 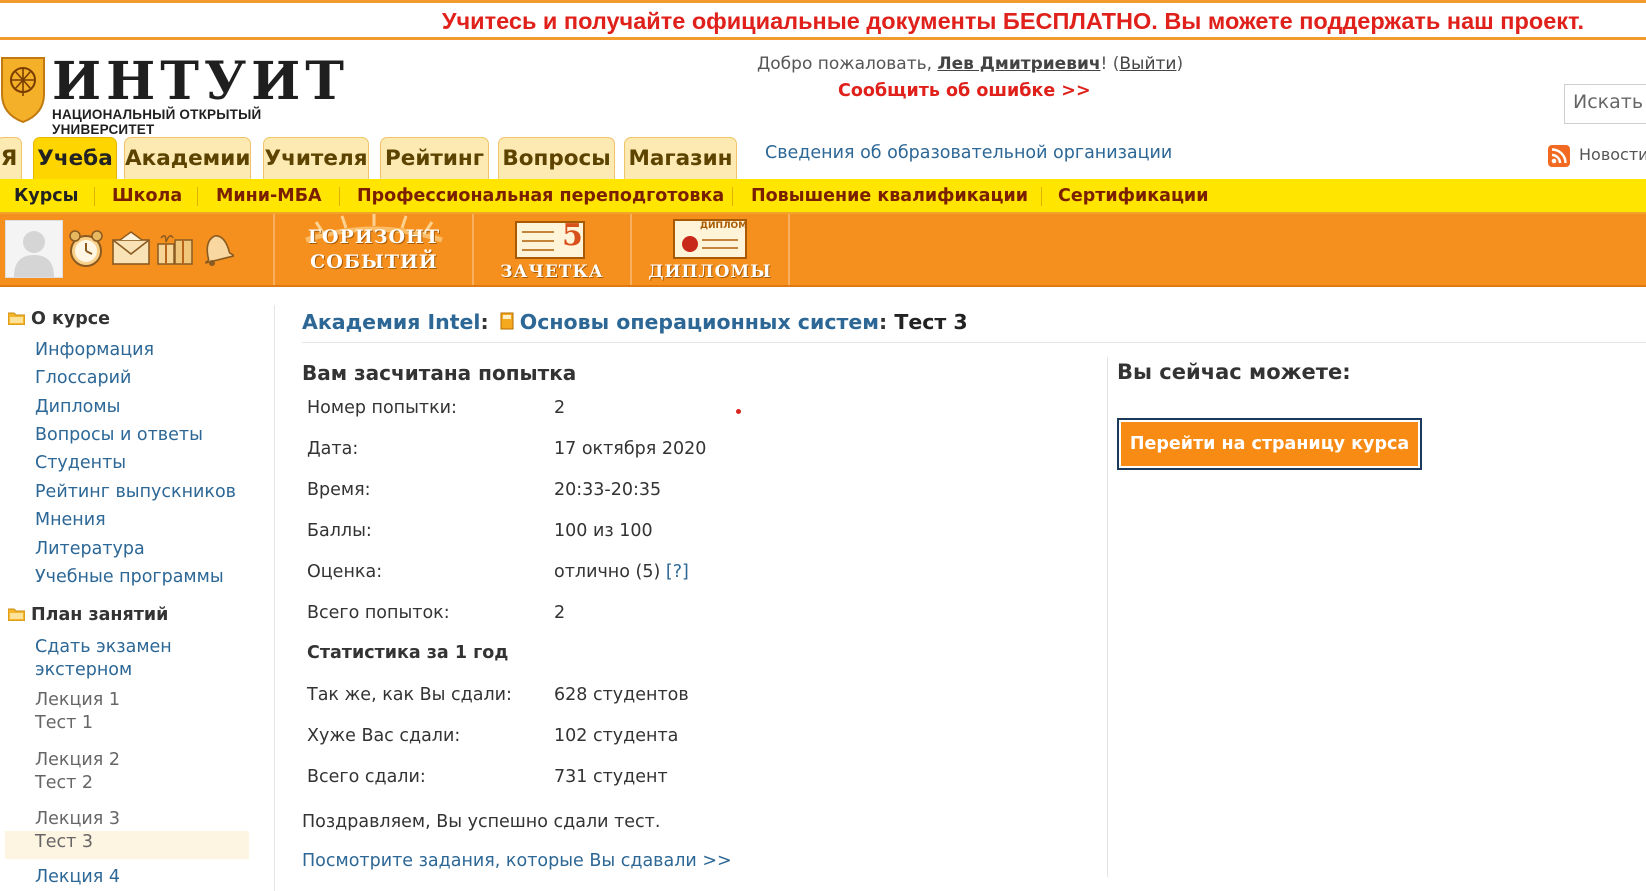 What do you see at coordinates (34, 249) in the screenshot?
I see `avatar` at bounding box center [34, 249].